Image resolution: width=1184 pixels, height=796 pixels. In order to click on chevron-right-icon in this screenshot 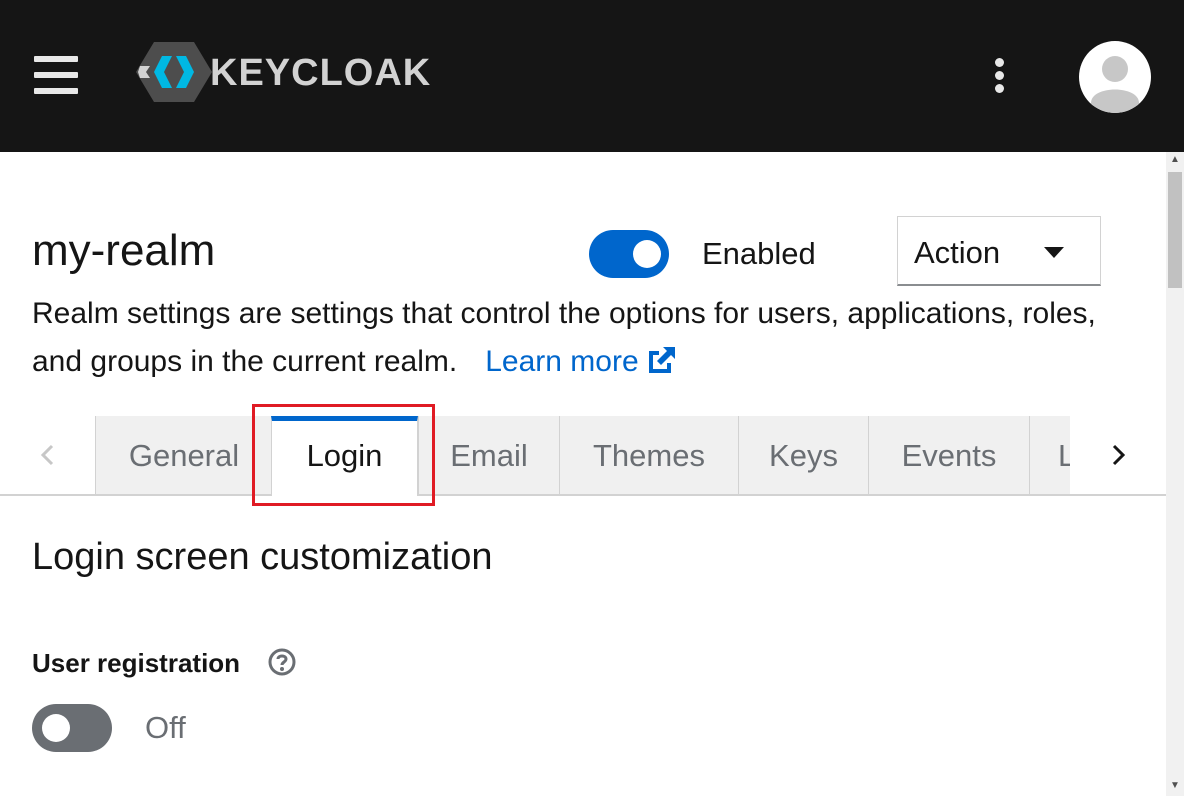, I will do `click(1119, 455)`.